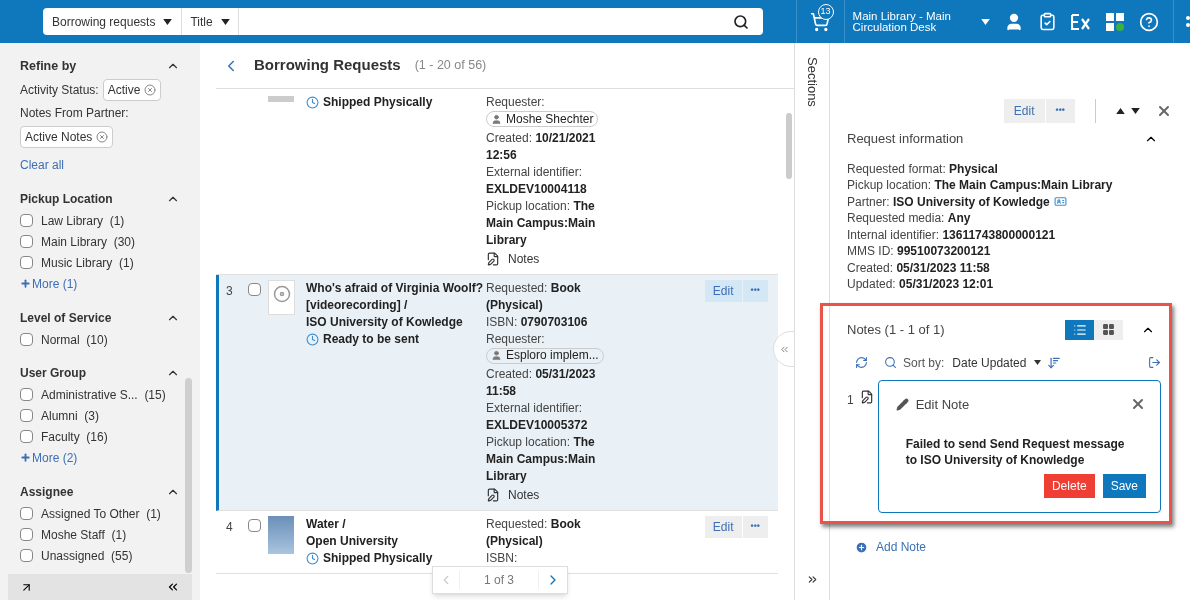  I want to click on id-card-icon, so click(1060, 202).